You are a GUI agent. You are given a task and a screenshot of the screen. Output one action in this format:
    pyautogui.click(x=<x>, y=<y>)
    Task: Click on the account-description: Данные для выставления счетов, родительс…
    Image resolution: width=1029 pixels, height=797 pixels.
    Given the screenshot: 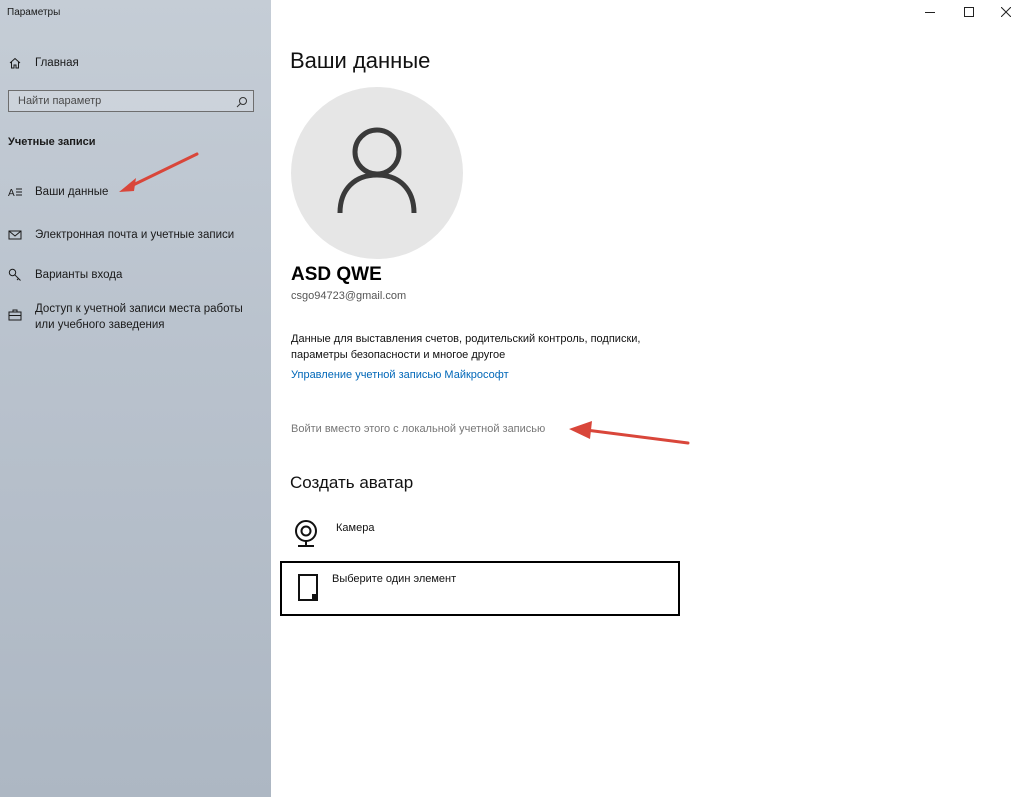 What is the action you would take?
    pyautogui.click(x=466, y=347)
    